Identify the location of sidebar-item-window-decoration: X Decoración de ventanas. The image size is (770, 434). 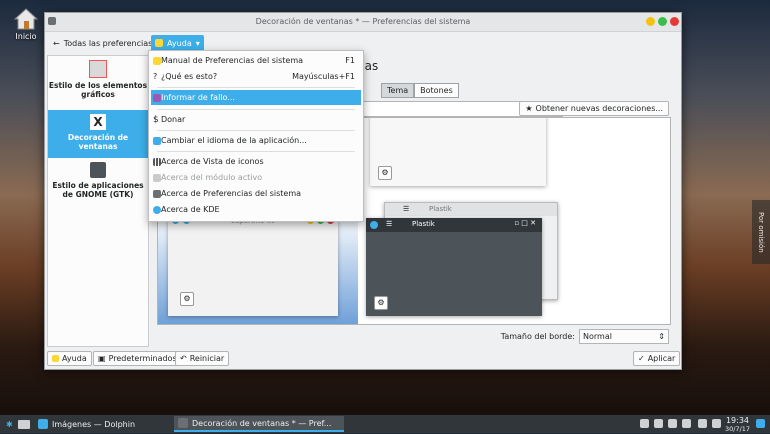
(98, 134).